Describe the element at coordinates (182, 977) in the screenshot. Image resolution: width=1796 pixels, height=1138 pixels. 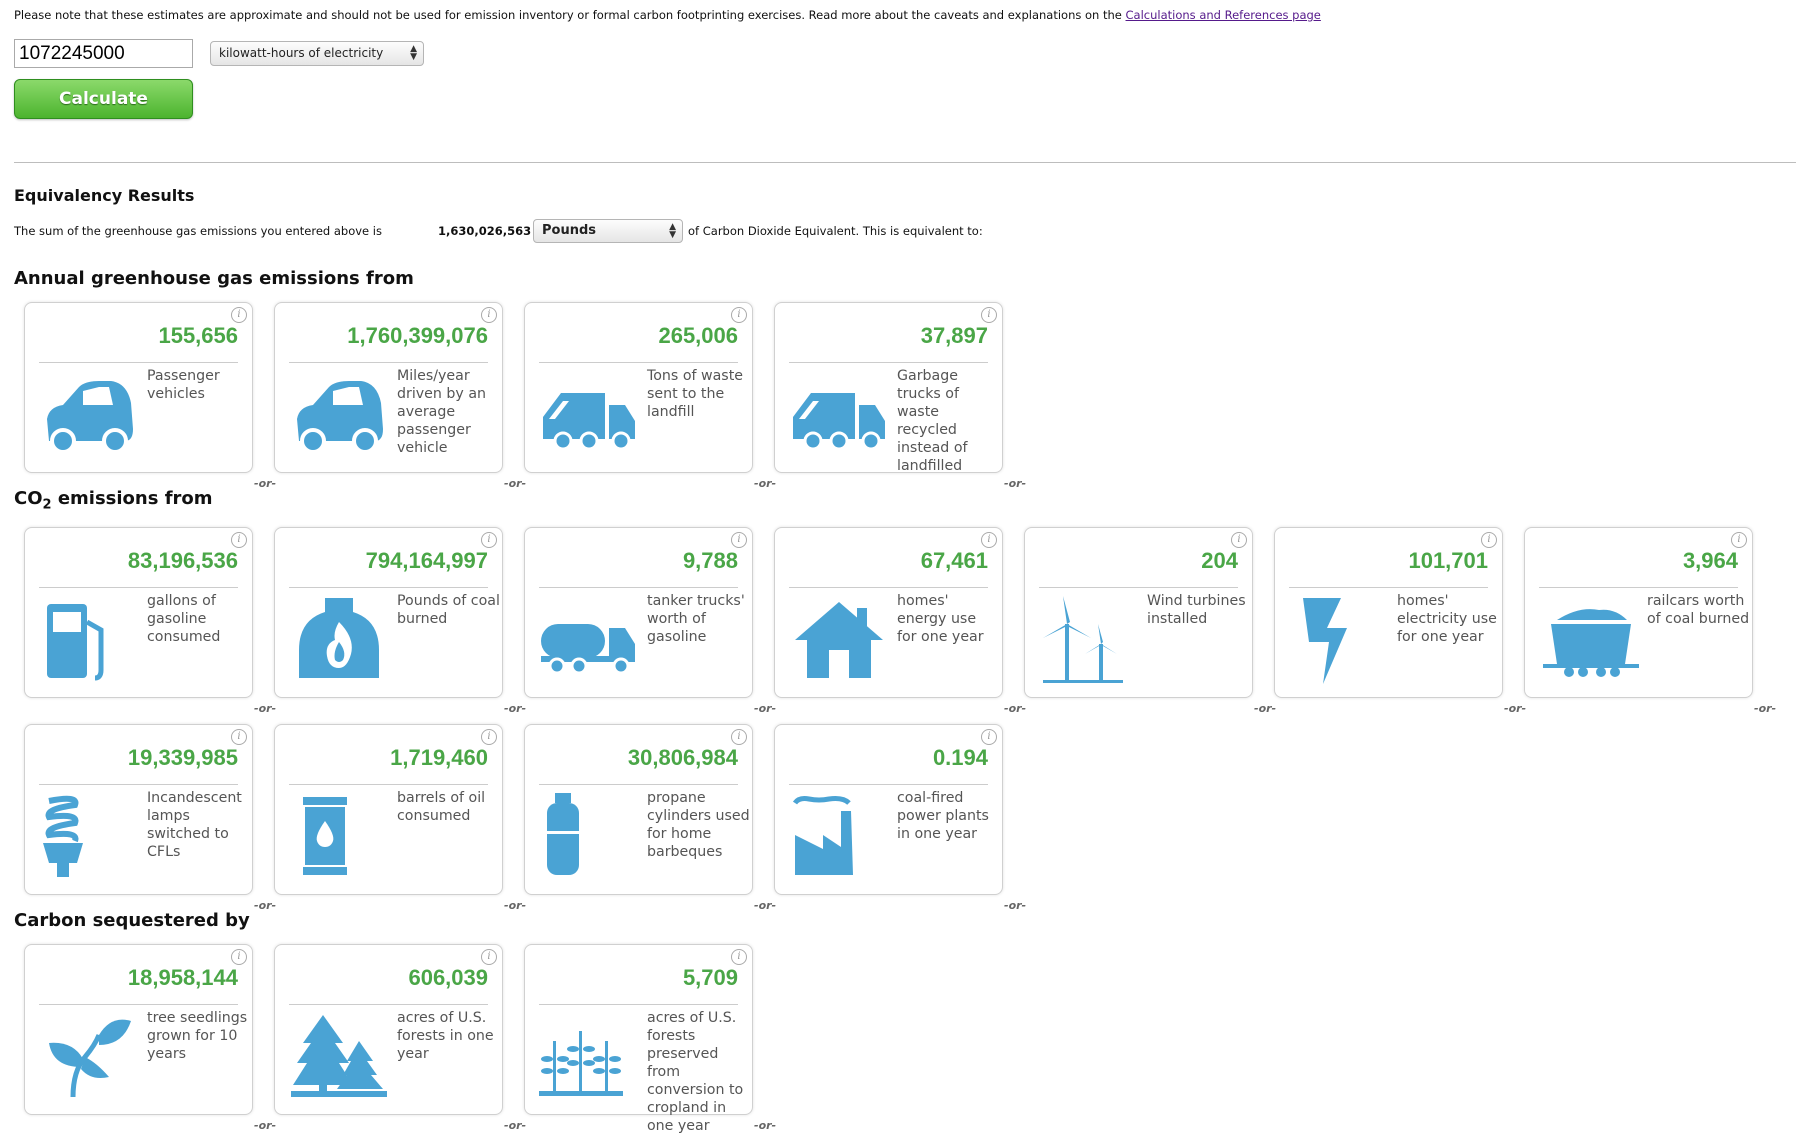
I see `card-value: 18,958,144` at that location.